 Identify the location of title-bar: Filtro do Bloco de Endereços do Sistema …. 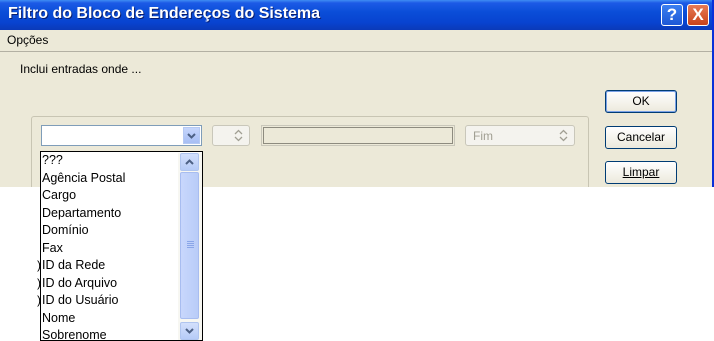
(356, 15).